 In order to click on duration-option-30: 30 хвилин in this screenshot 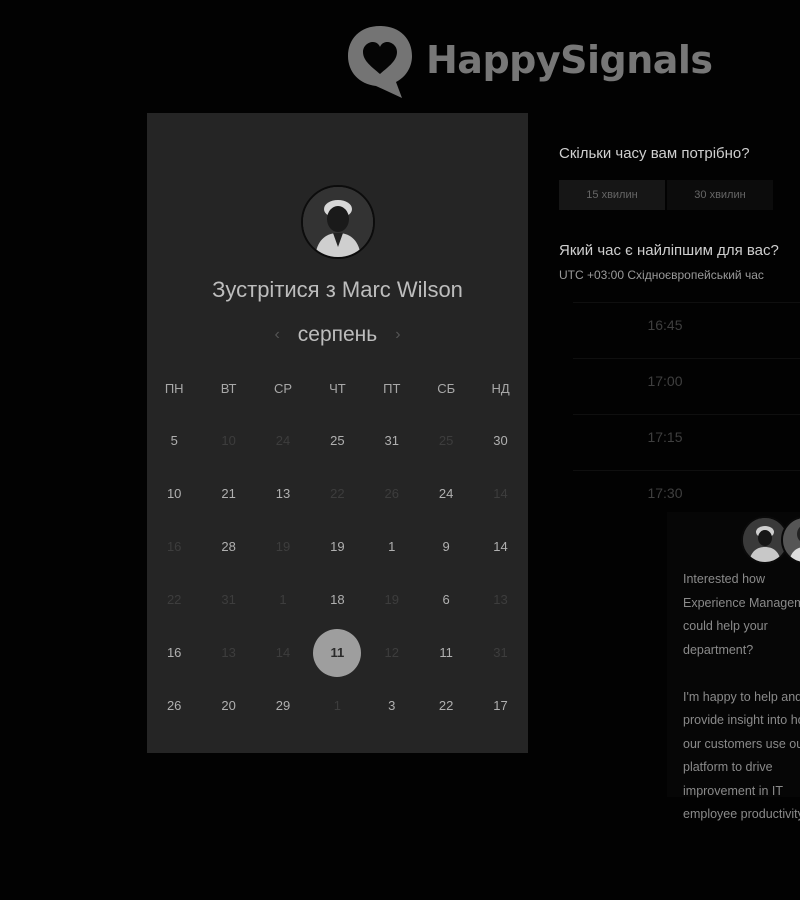, I will do `click(720, 195)`.